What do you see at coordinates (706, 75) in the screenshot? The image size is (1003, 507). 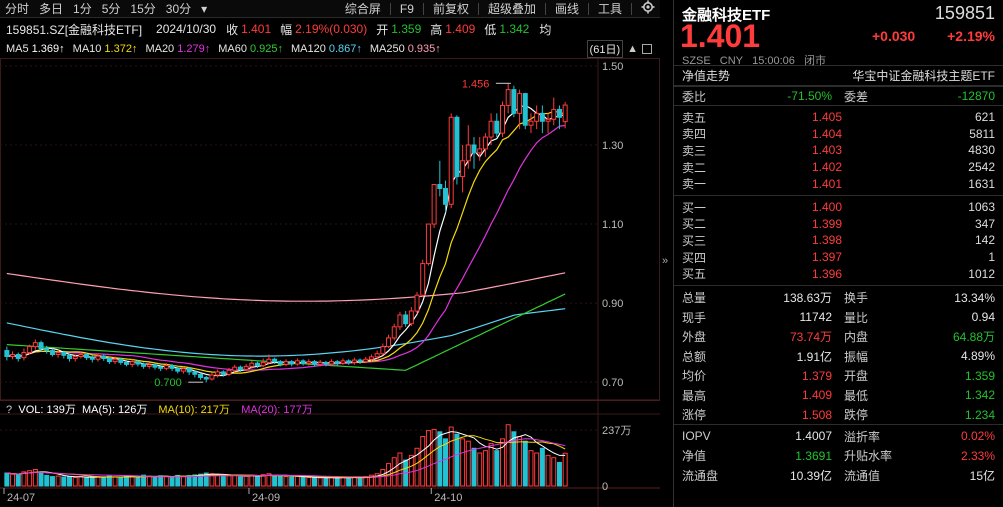 I see `nav-trend-label: 净值走势` at bounding box center [706, 75].